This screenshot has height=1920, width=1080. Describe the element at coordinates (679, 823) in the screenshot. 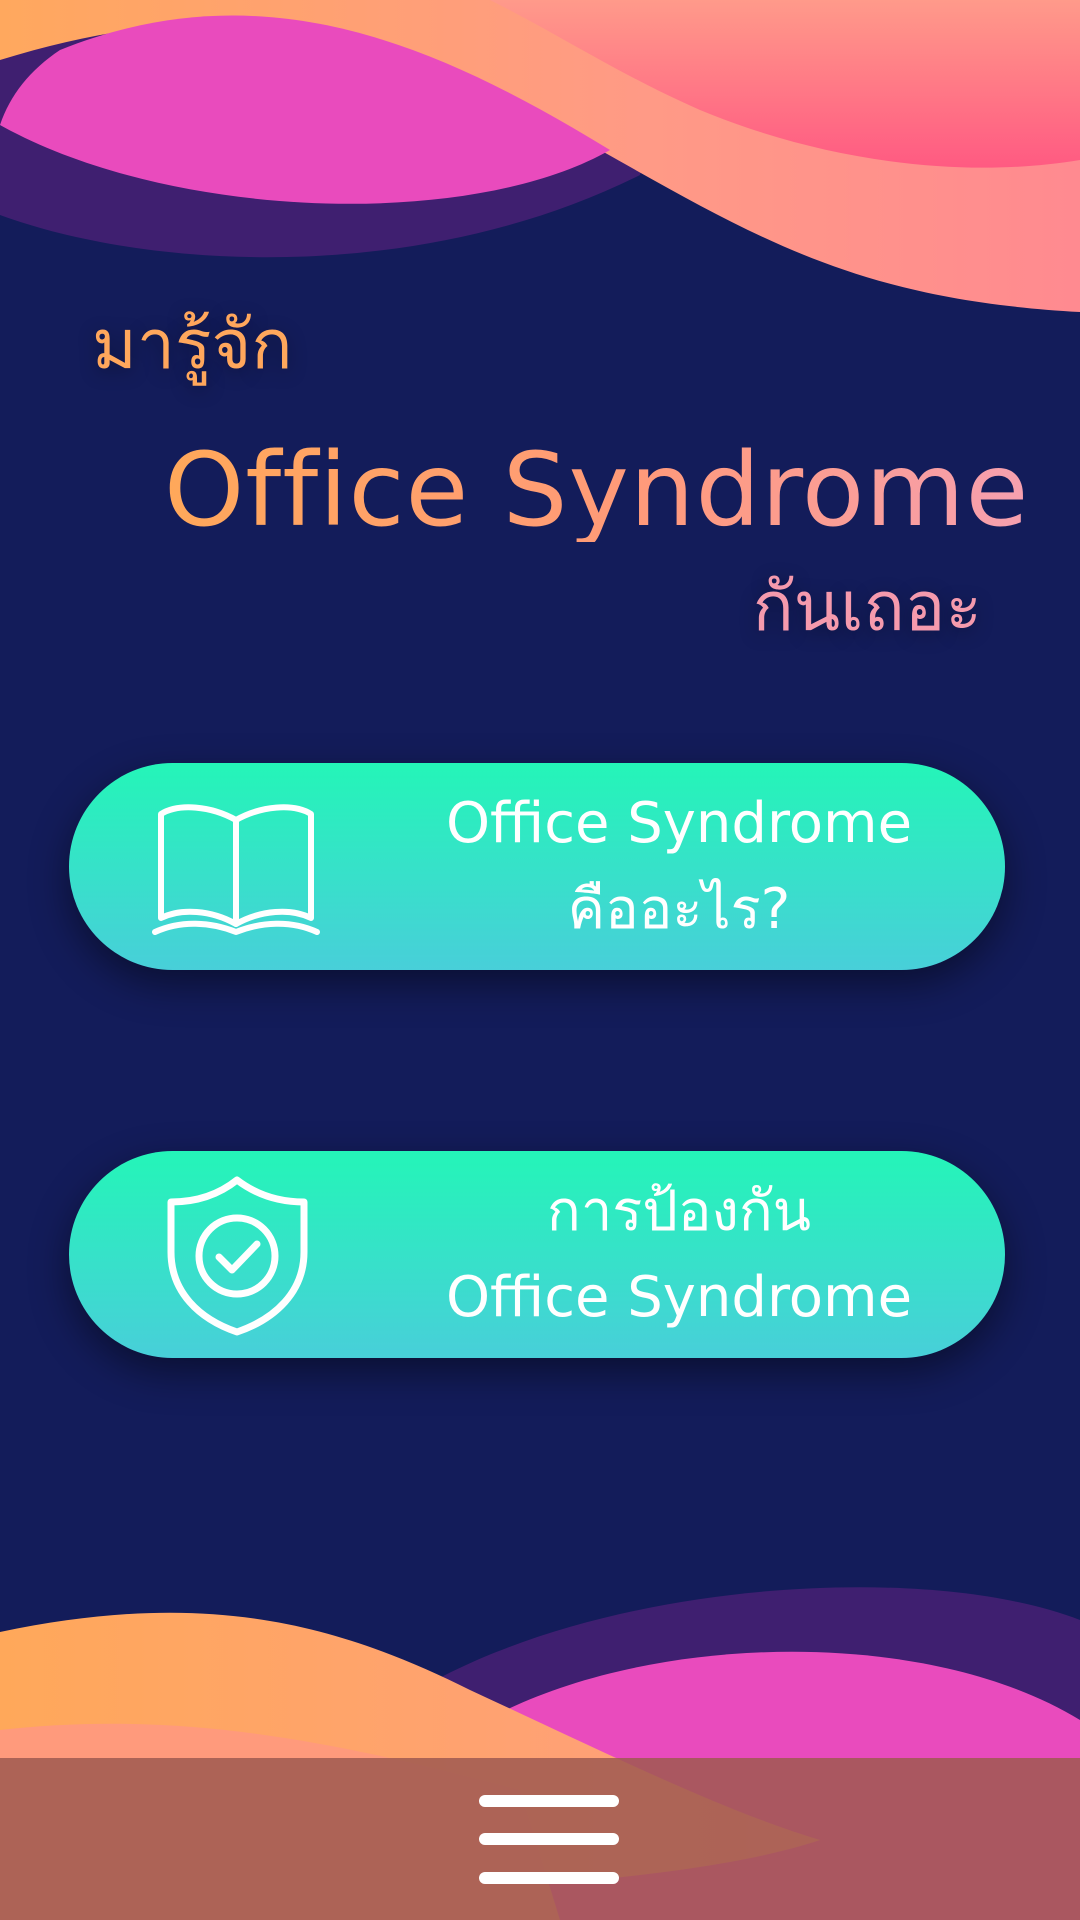

I see `button-1-line-1: Office Syndrome` at that location.